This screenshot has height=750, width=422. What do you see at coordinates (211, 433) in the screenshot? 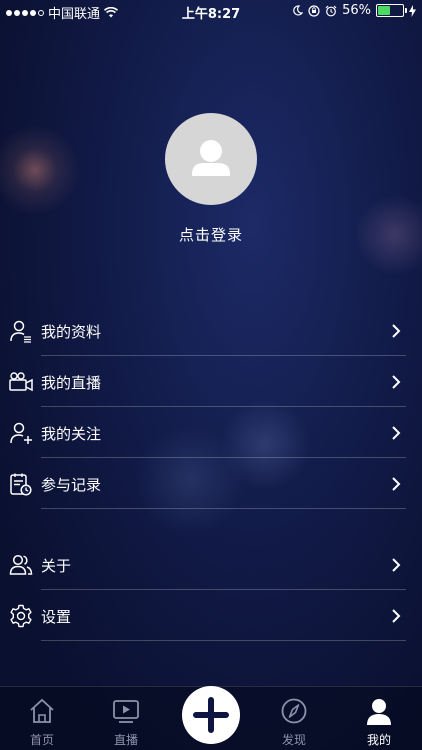
I see `menu-item-my-follows: 我的关注` at bounding box center [211, 433].